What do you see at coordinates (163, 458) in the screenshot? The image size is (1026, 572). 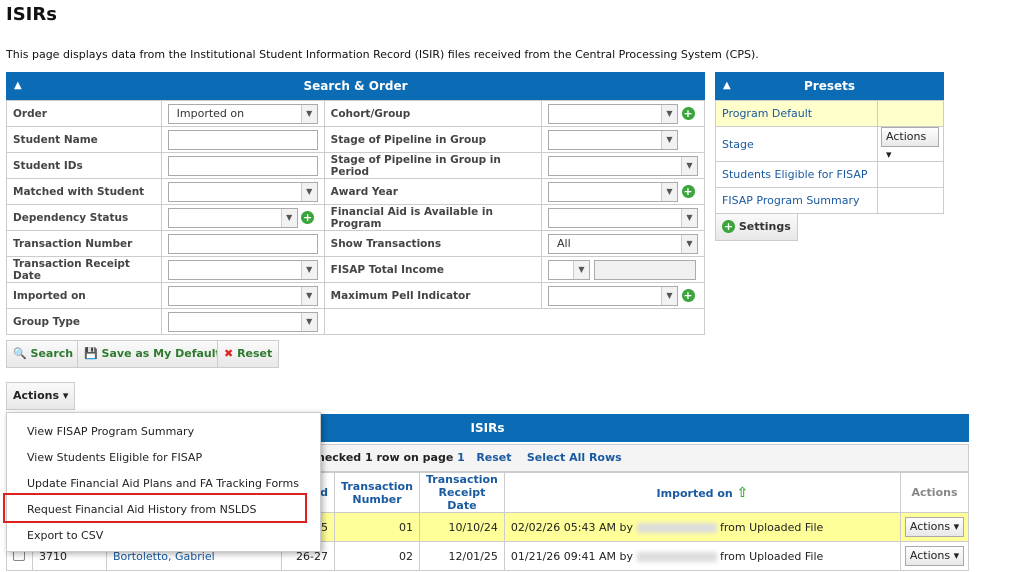 I see `menu-item-view-students-eligible: View Students Eligible for FISAP` at bounding box center [163, 458].